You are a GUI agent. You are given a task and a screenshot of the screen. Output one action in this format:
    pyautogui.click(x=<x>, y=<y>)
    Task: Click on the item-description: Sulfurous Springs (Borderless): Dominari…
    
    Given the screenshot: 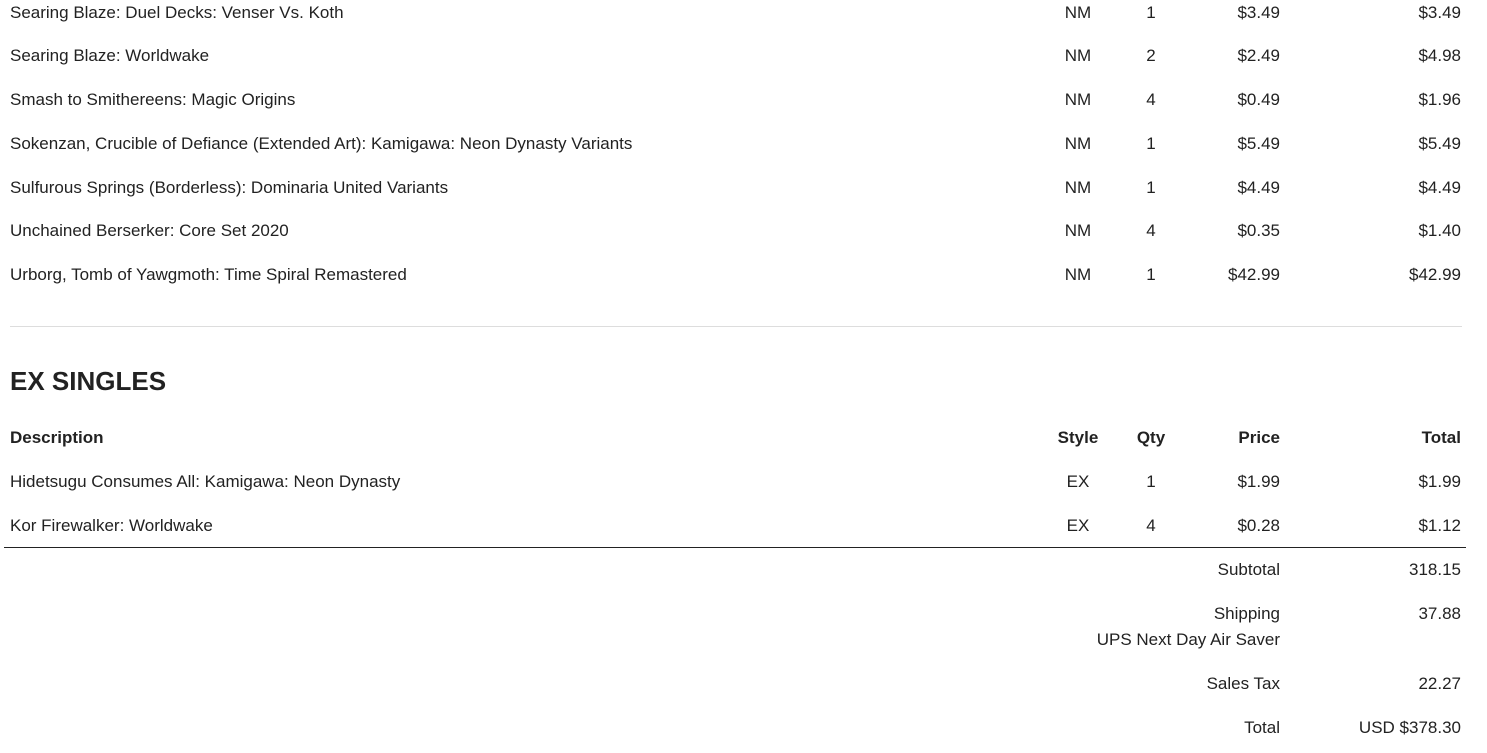 What is the action you would take?
    pyautogui.click(x=229, y=187)
    